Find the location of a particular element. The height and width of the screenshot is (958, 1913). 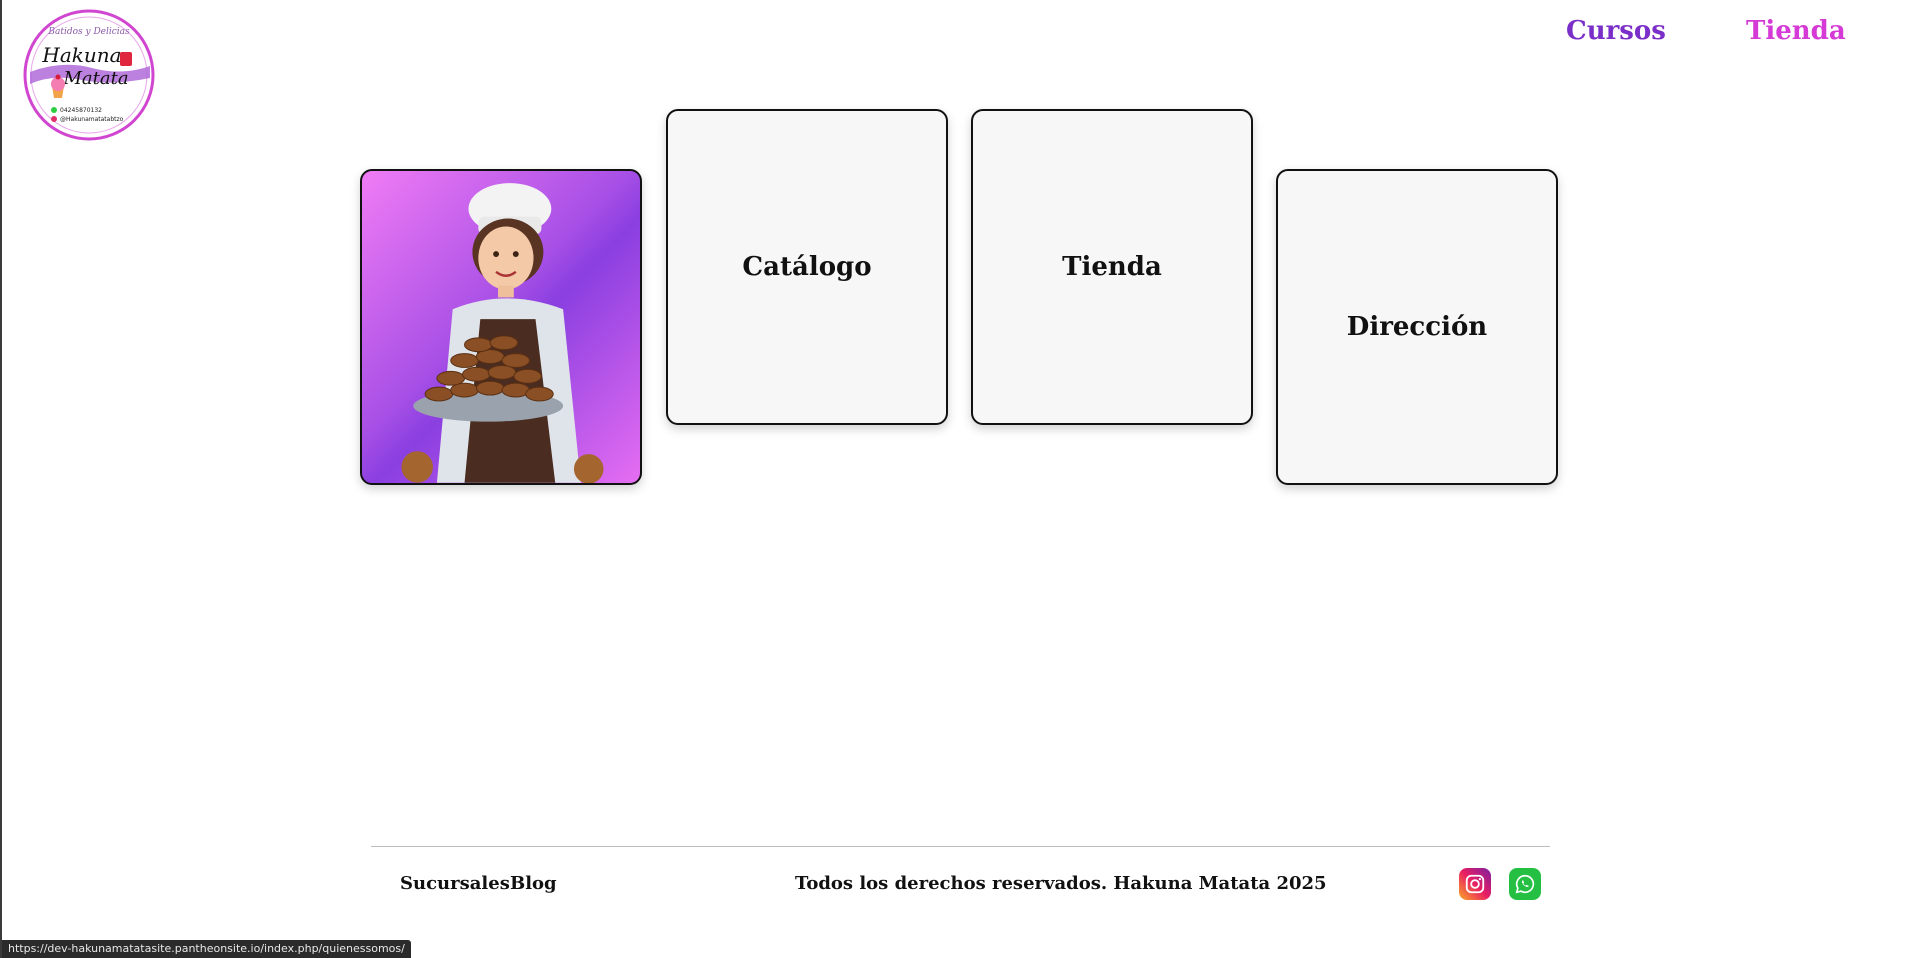

footer-link-blog: Blog is located at coordinates (533, 883).